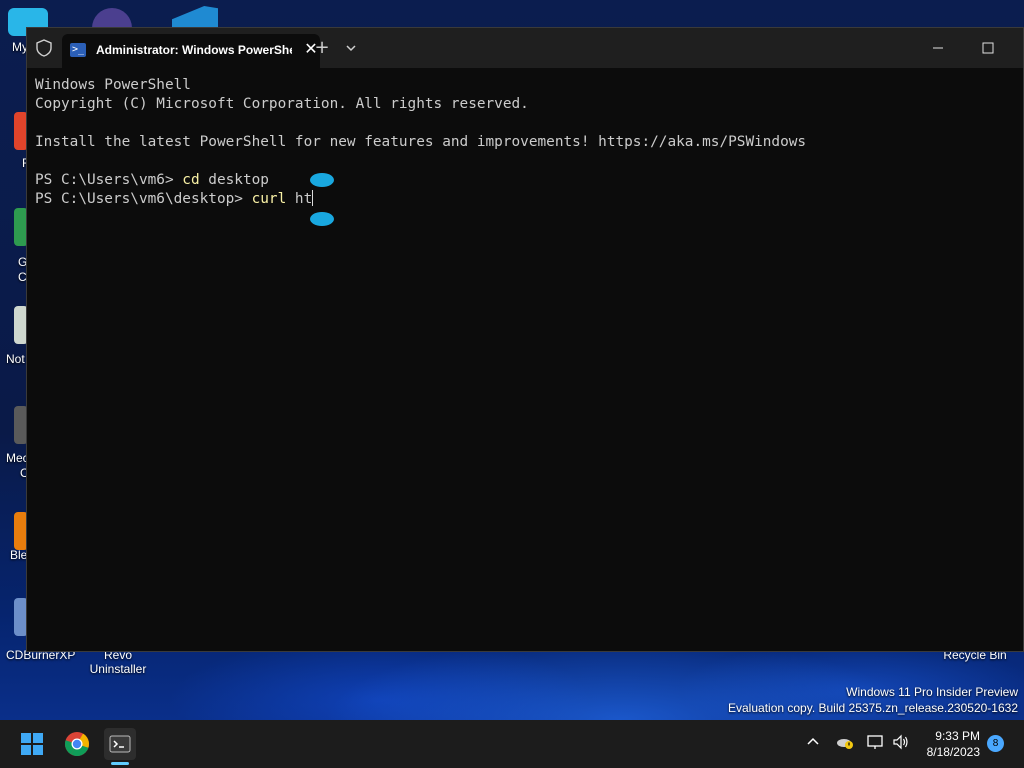  Describe the element at coordinates (77, 744) in the screenshot. I see `chrome-icon` at that location.